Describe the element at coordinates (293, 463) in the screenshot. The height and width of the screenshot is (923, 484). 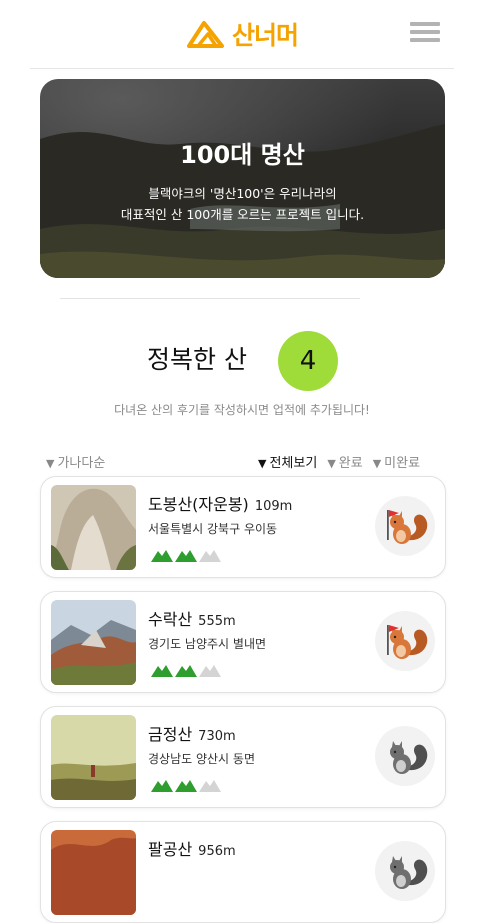
I see `filter-all-label: 전체보기` at that location.